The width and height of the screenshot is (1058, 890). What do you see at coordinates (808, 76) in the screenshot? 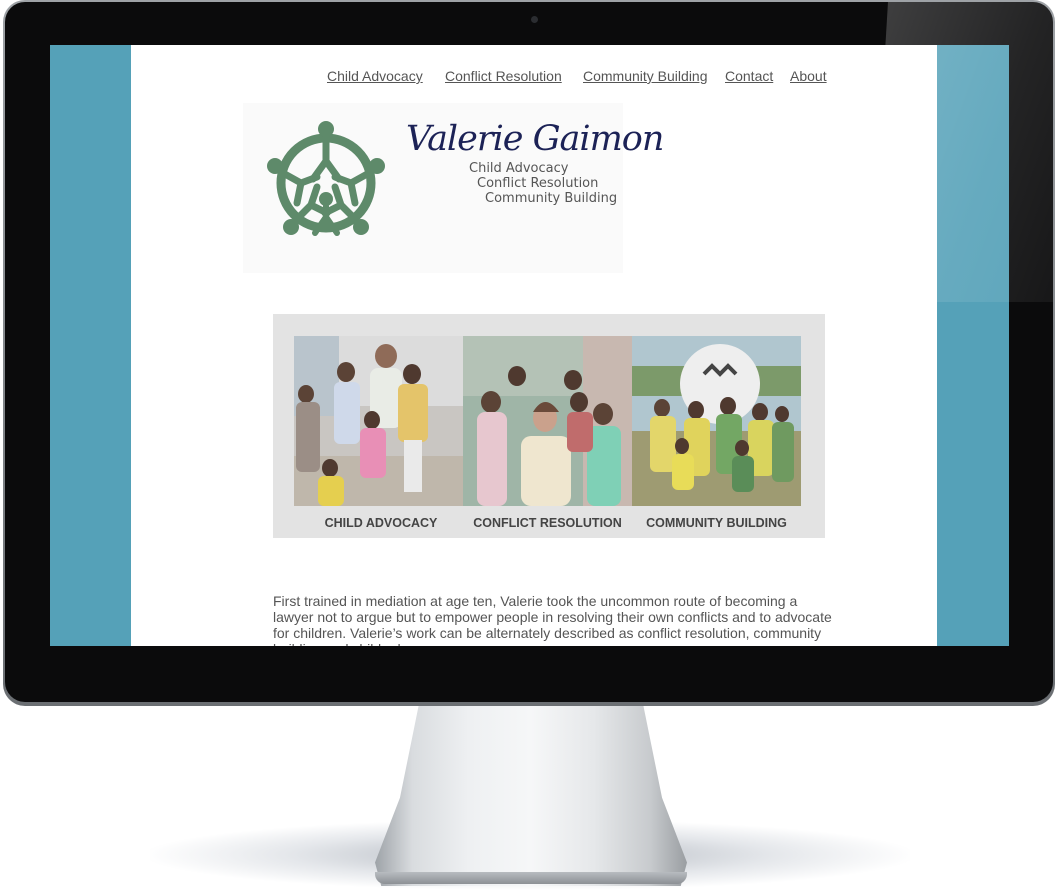
I see `nav-link-about: About` at bounding box center [808, 76].